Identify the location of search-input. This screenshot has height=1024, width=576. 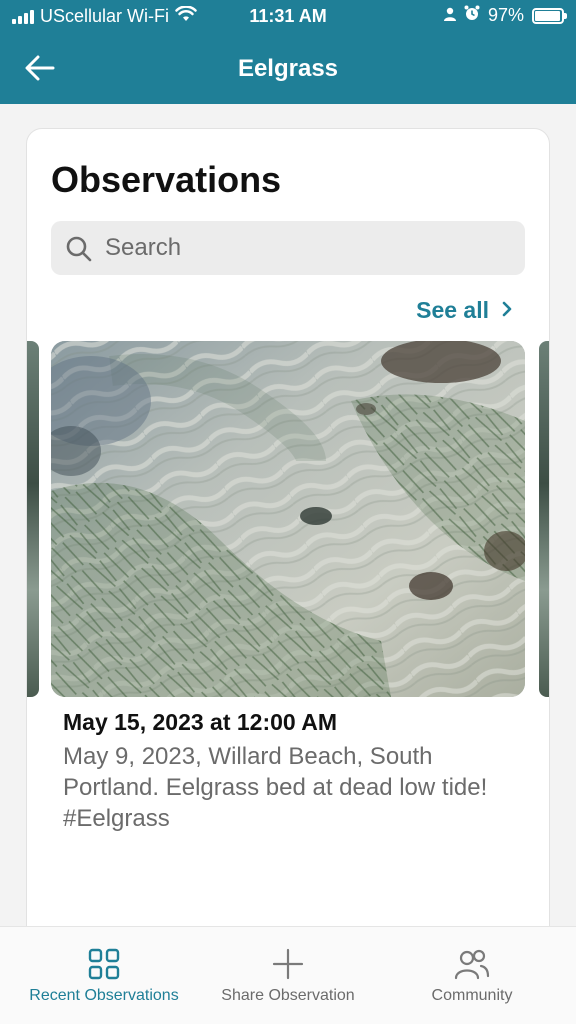
(305, 248).